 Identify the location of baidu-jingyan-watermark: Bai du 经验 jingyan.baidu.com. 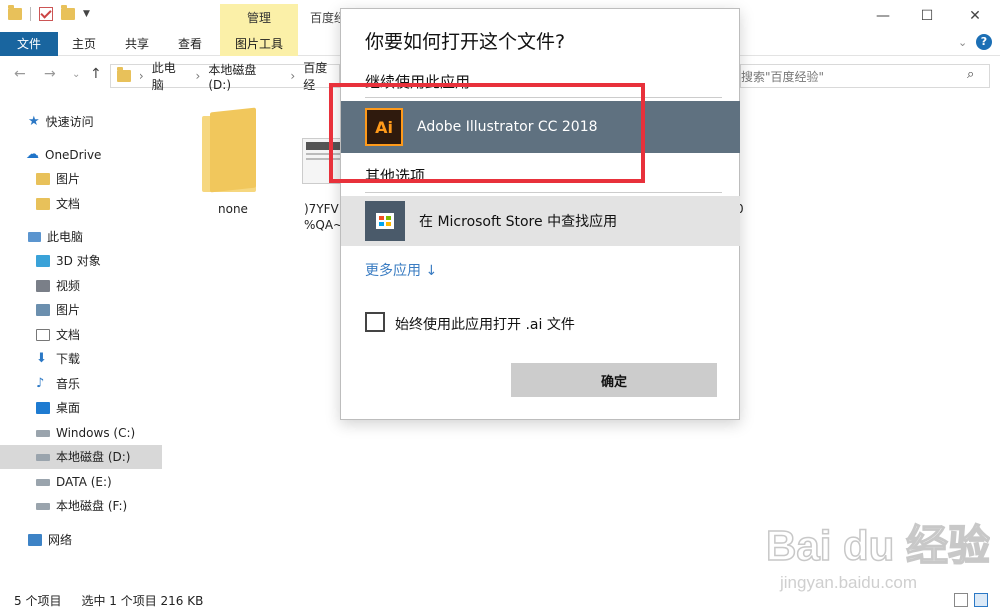
(877, 556).